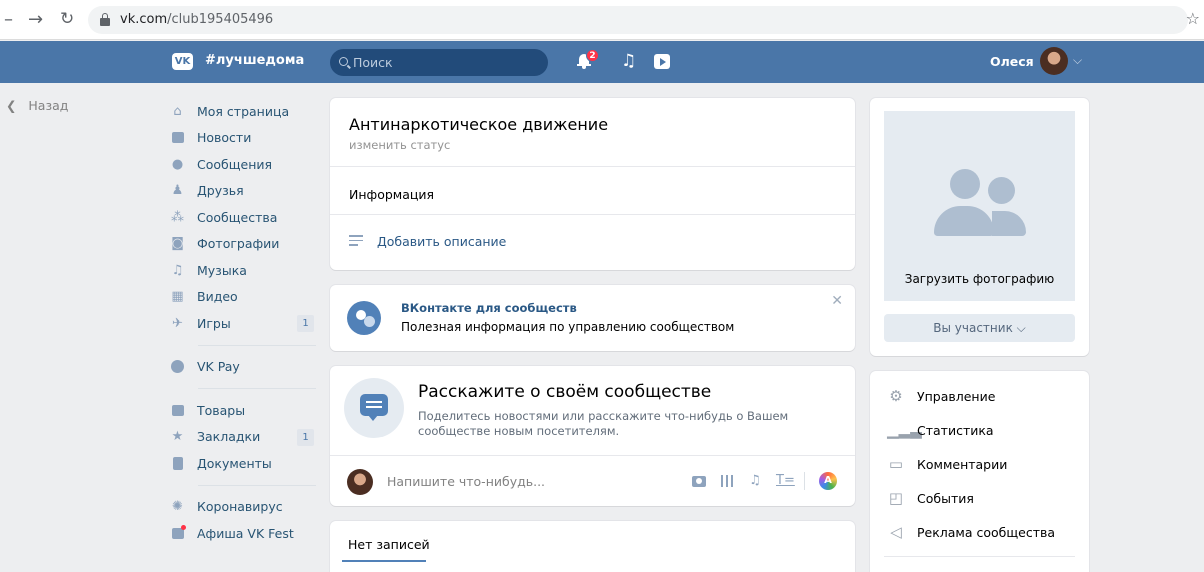  Describe the element at coordinates (177, 507) in the screenshot. I see `virus-icon: ✺` at that location.